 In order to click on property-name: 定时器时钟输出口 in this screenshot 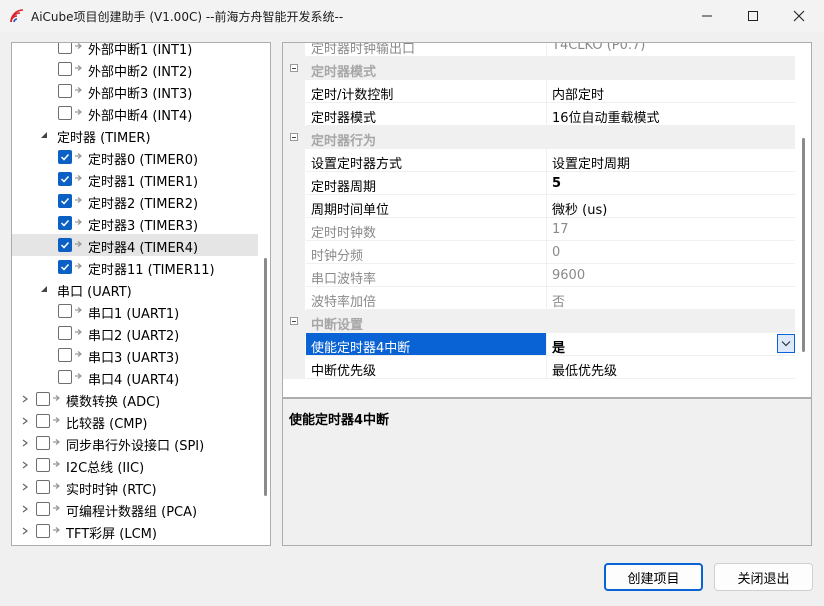, I will do `click(426, 50)`.